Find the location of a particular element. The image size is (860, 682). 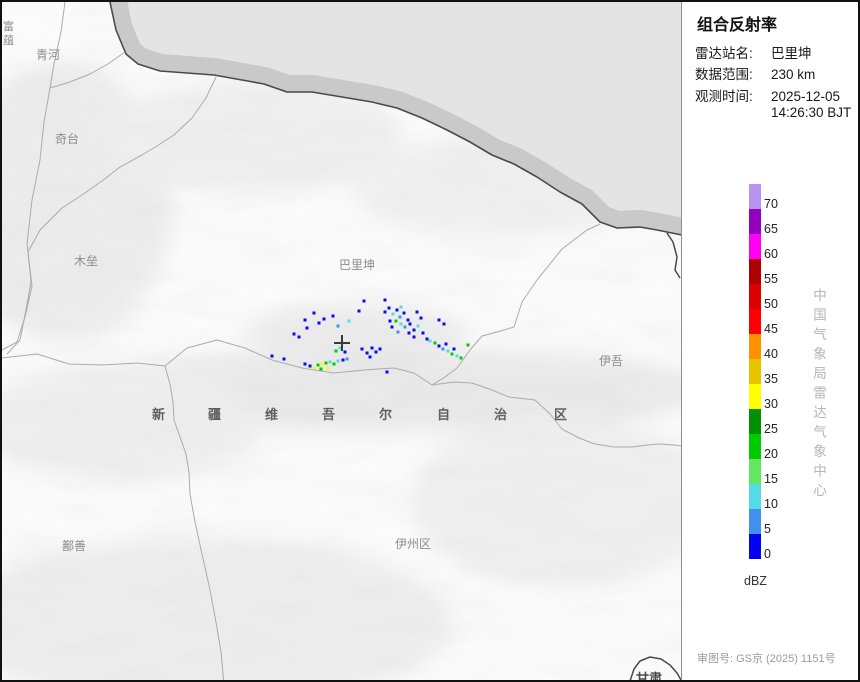

field-range-label: 数据范围: is located at coordinates (724, 74).